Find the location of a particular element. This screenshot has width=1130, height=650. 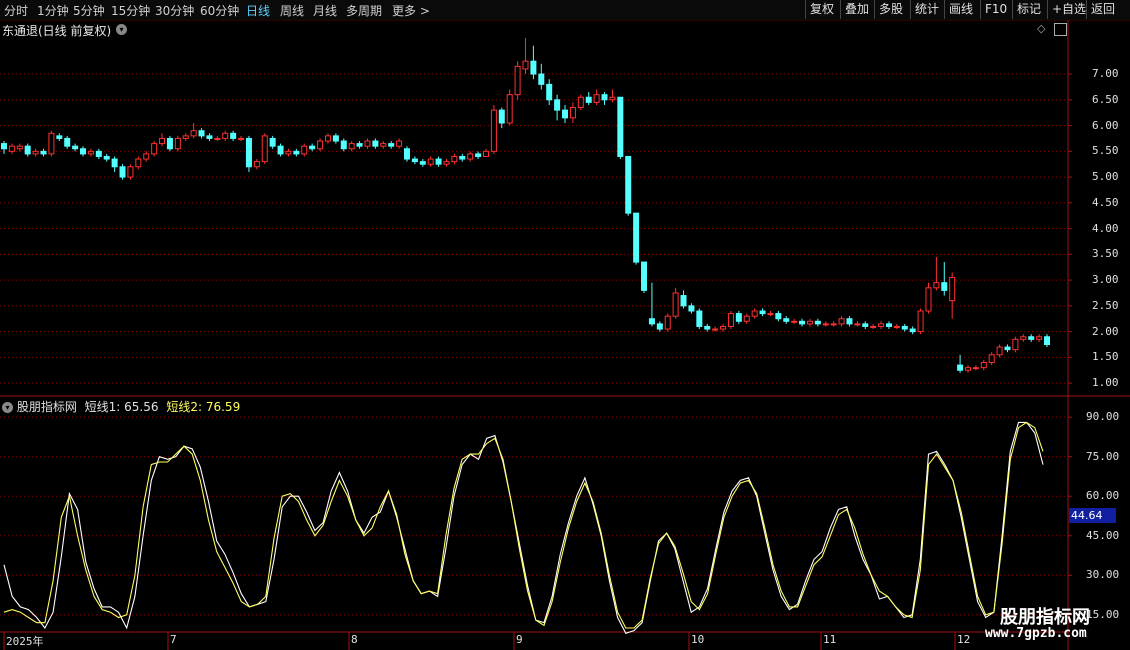

time-tick-label: 9 is located at coordinates (519, 639).